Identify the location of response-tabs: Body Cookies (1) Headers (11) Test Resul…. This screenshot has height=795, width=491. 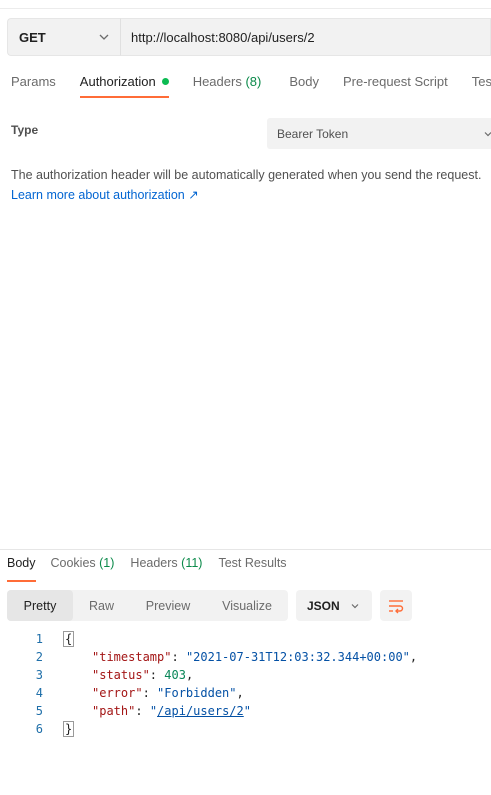
(143, 569).